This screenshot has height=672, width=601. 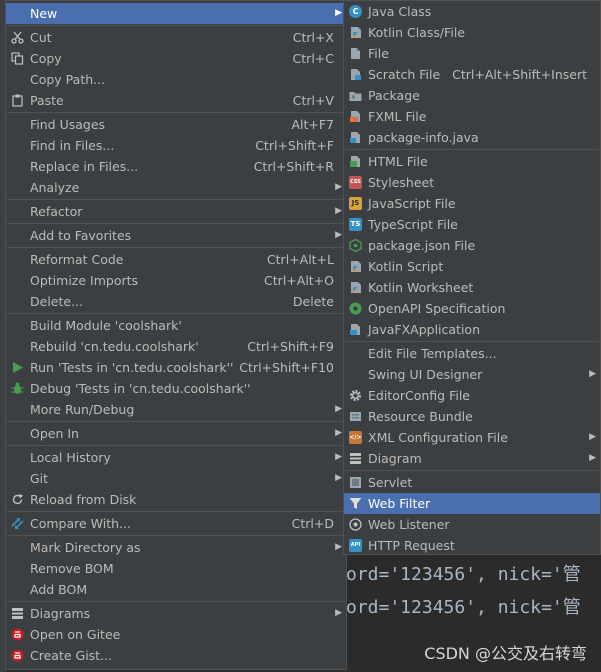 What do you see at coordinates (176, 13) in the screenshot?
I see `menu-item-new: New ▶` at bounding box center [176, 13].